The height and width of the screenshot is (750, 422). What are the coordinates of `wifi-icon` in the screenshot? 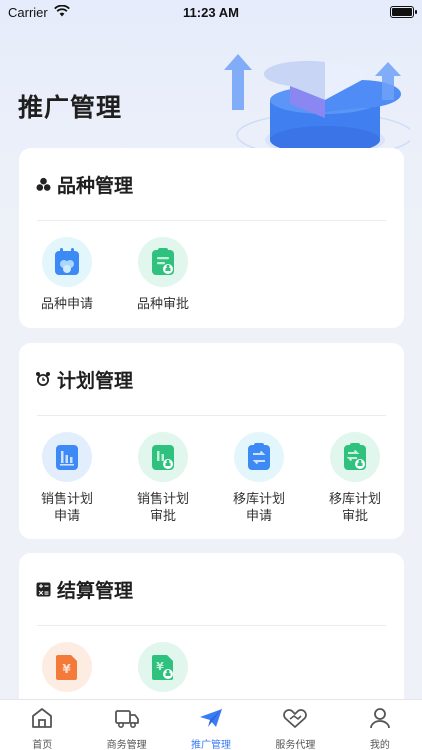 It's located at (61, 12).